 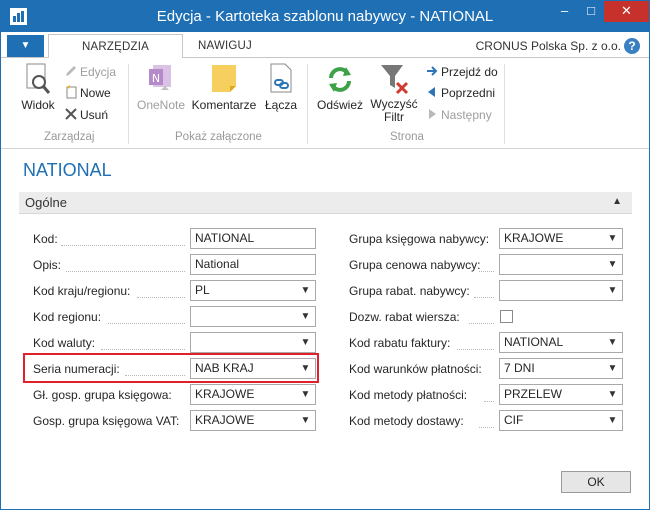 I want to click on goto-label: Przejdź do, so click(x=469, y=72).